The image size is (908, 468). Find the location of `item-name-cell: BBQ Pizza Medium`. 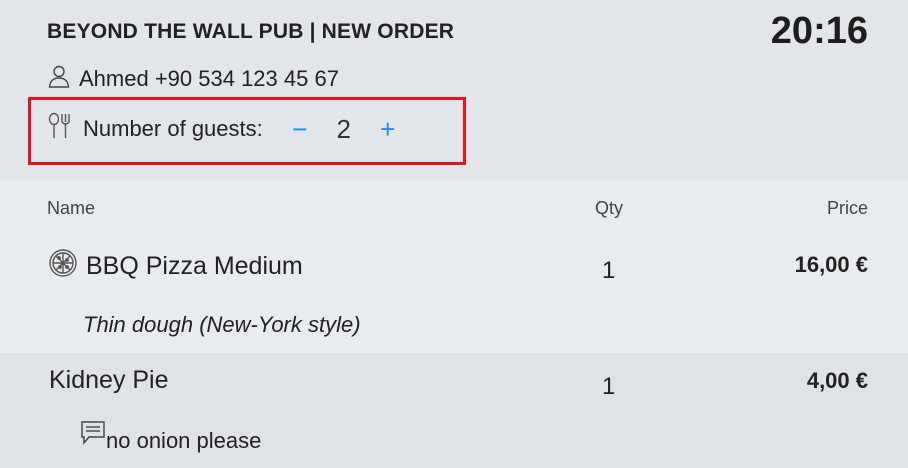

item-name-cell: BBQ Pizza Medium is located at coordinates (175, 266).